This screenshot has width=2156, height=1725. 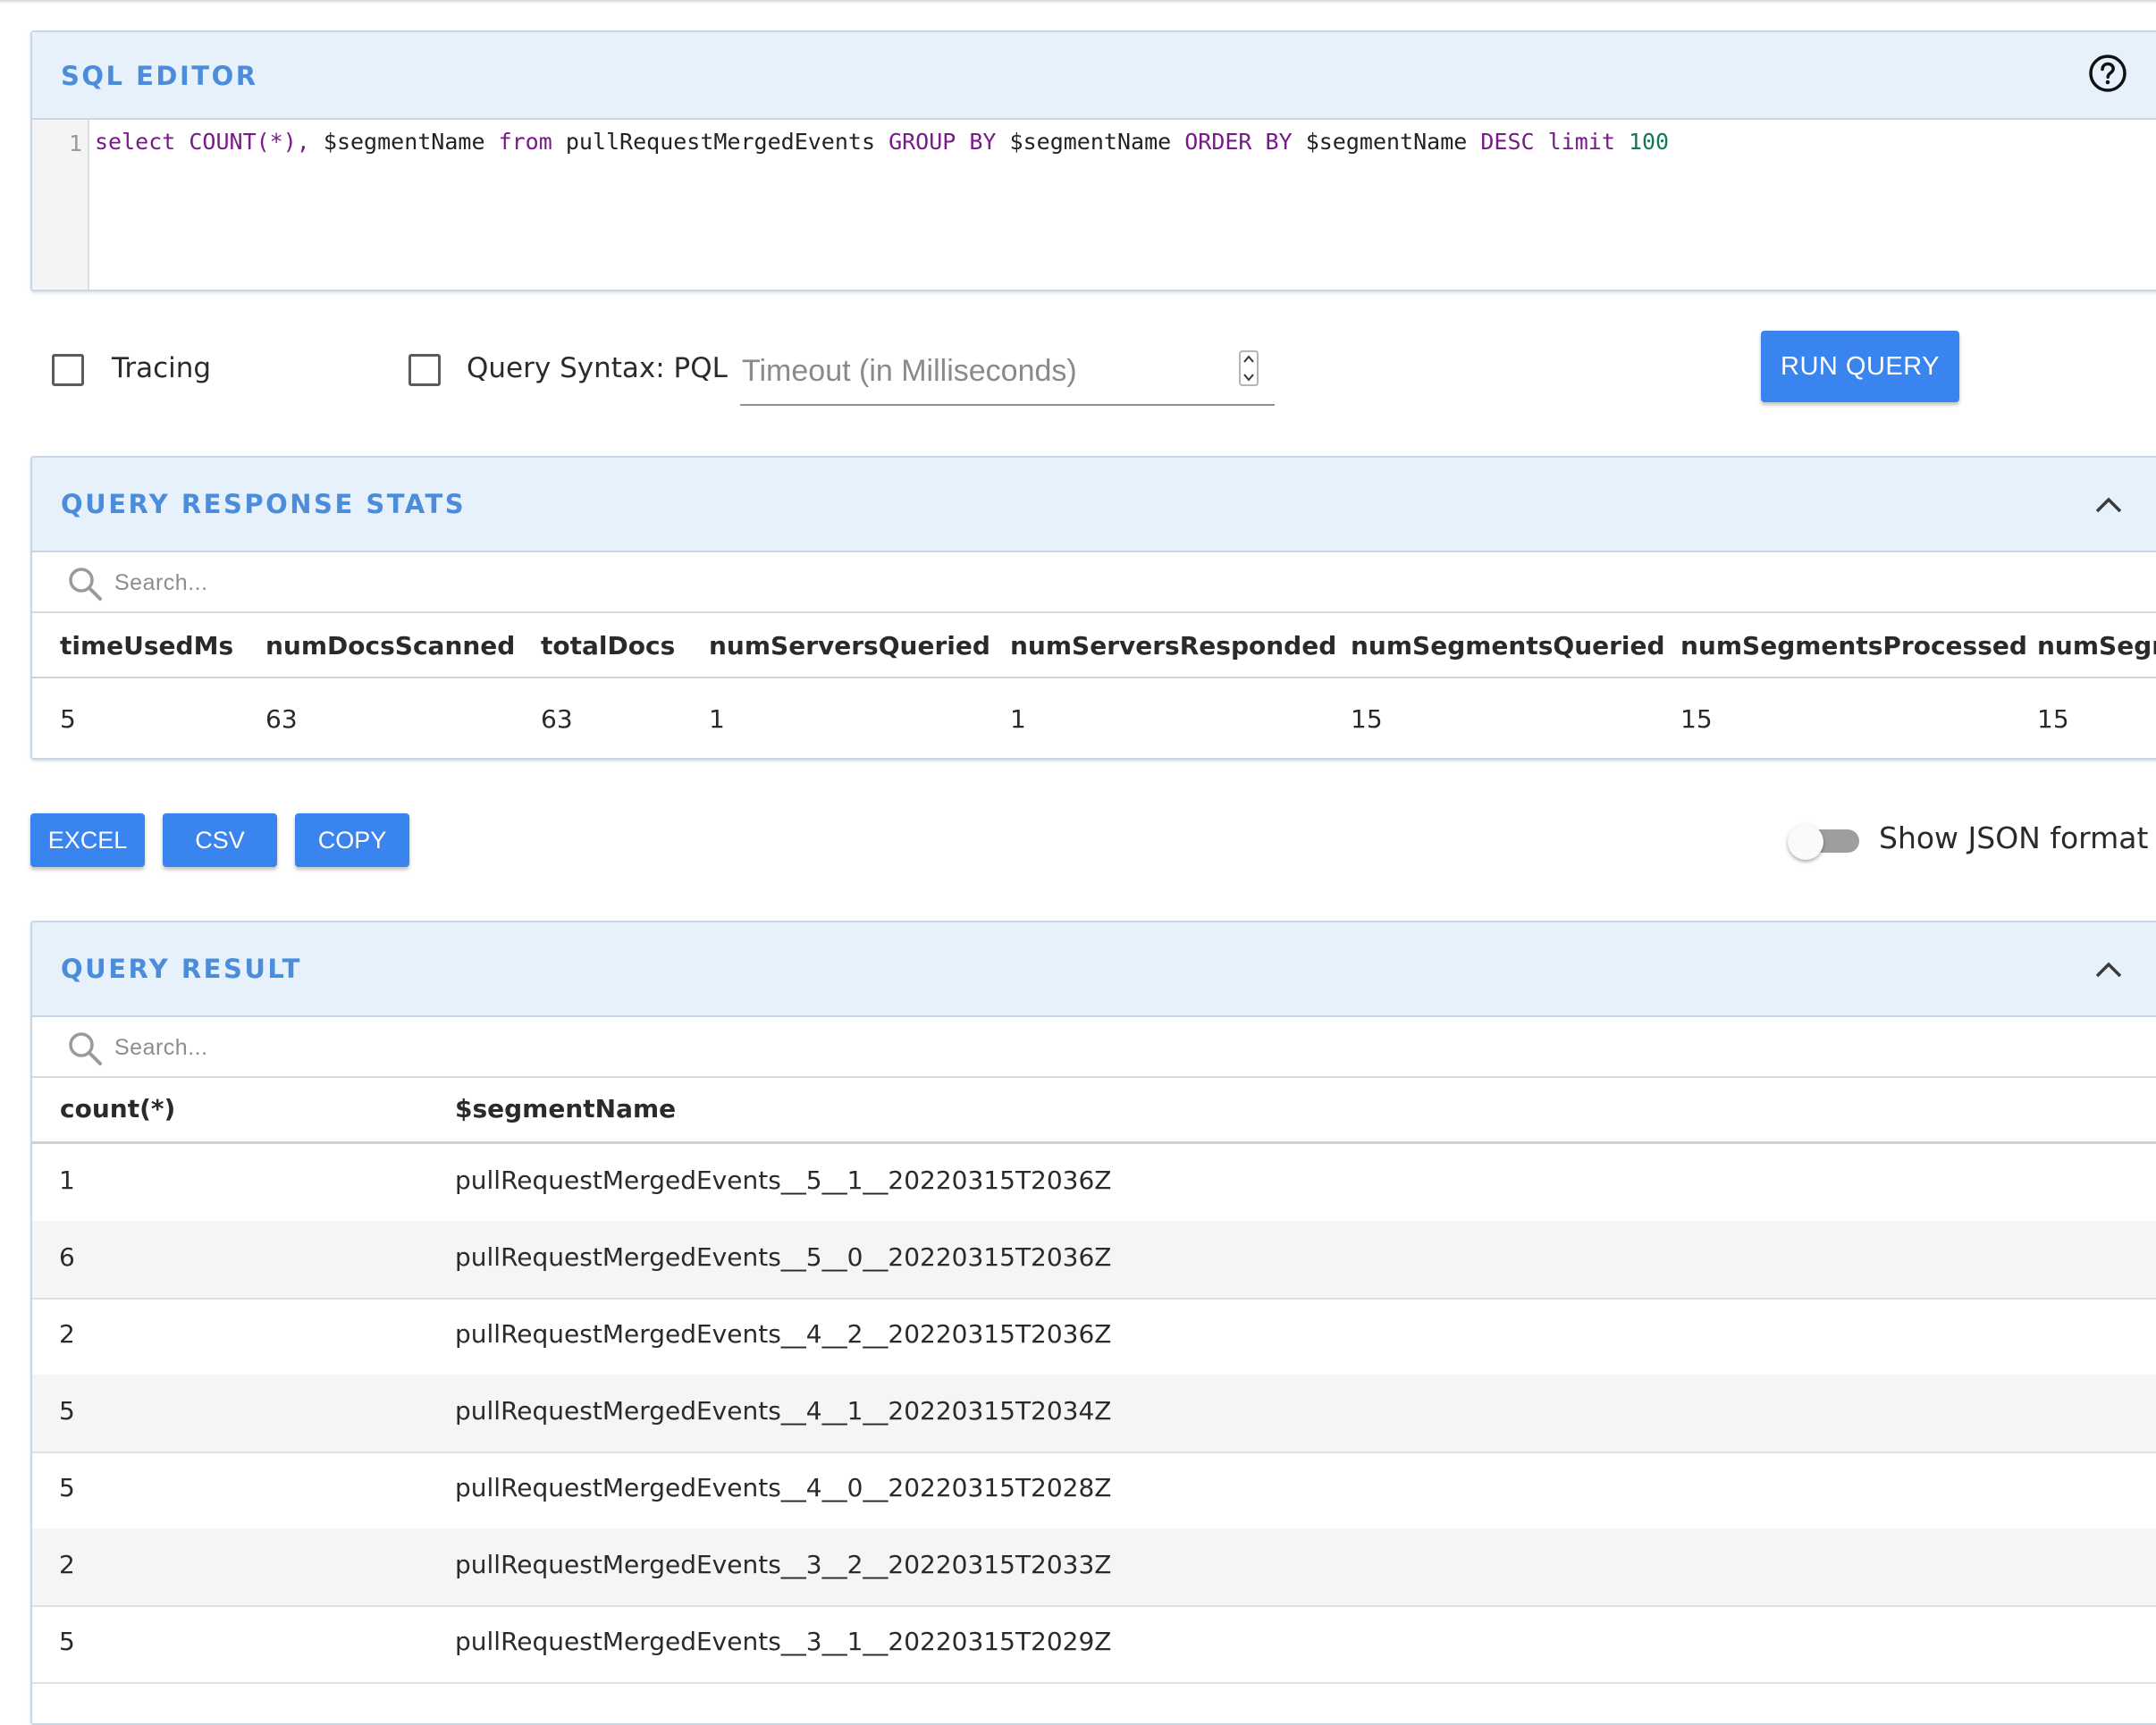 I want to click on stats-title: QUERY RESPONSE STATS, so click(x=264, y=504).